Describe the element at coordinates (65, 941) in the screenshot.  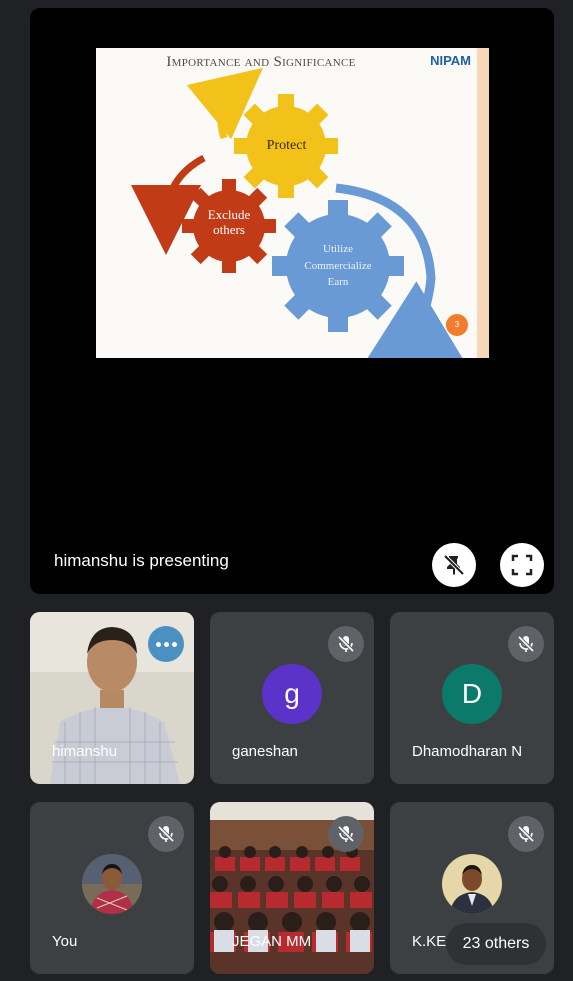
I see `participant-name: You` at that location.